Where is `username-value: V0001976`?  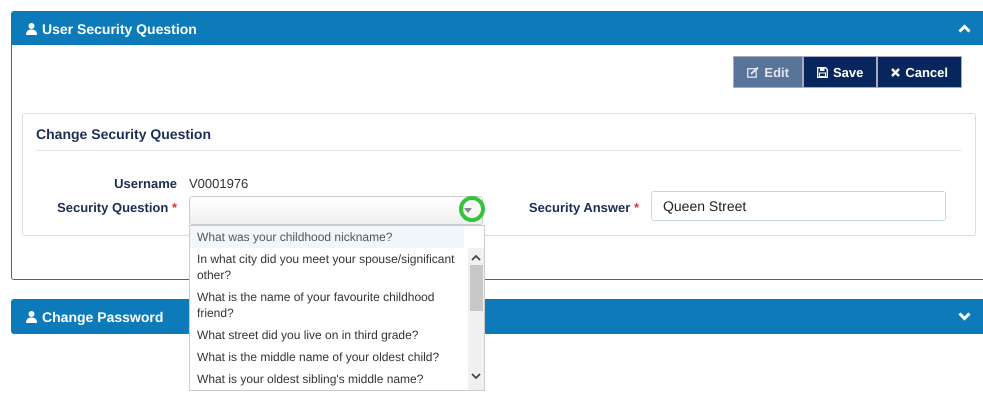 username-value: V0001976 is located at coordinates (218, 183).